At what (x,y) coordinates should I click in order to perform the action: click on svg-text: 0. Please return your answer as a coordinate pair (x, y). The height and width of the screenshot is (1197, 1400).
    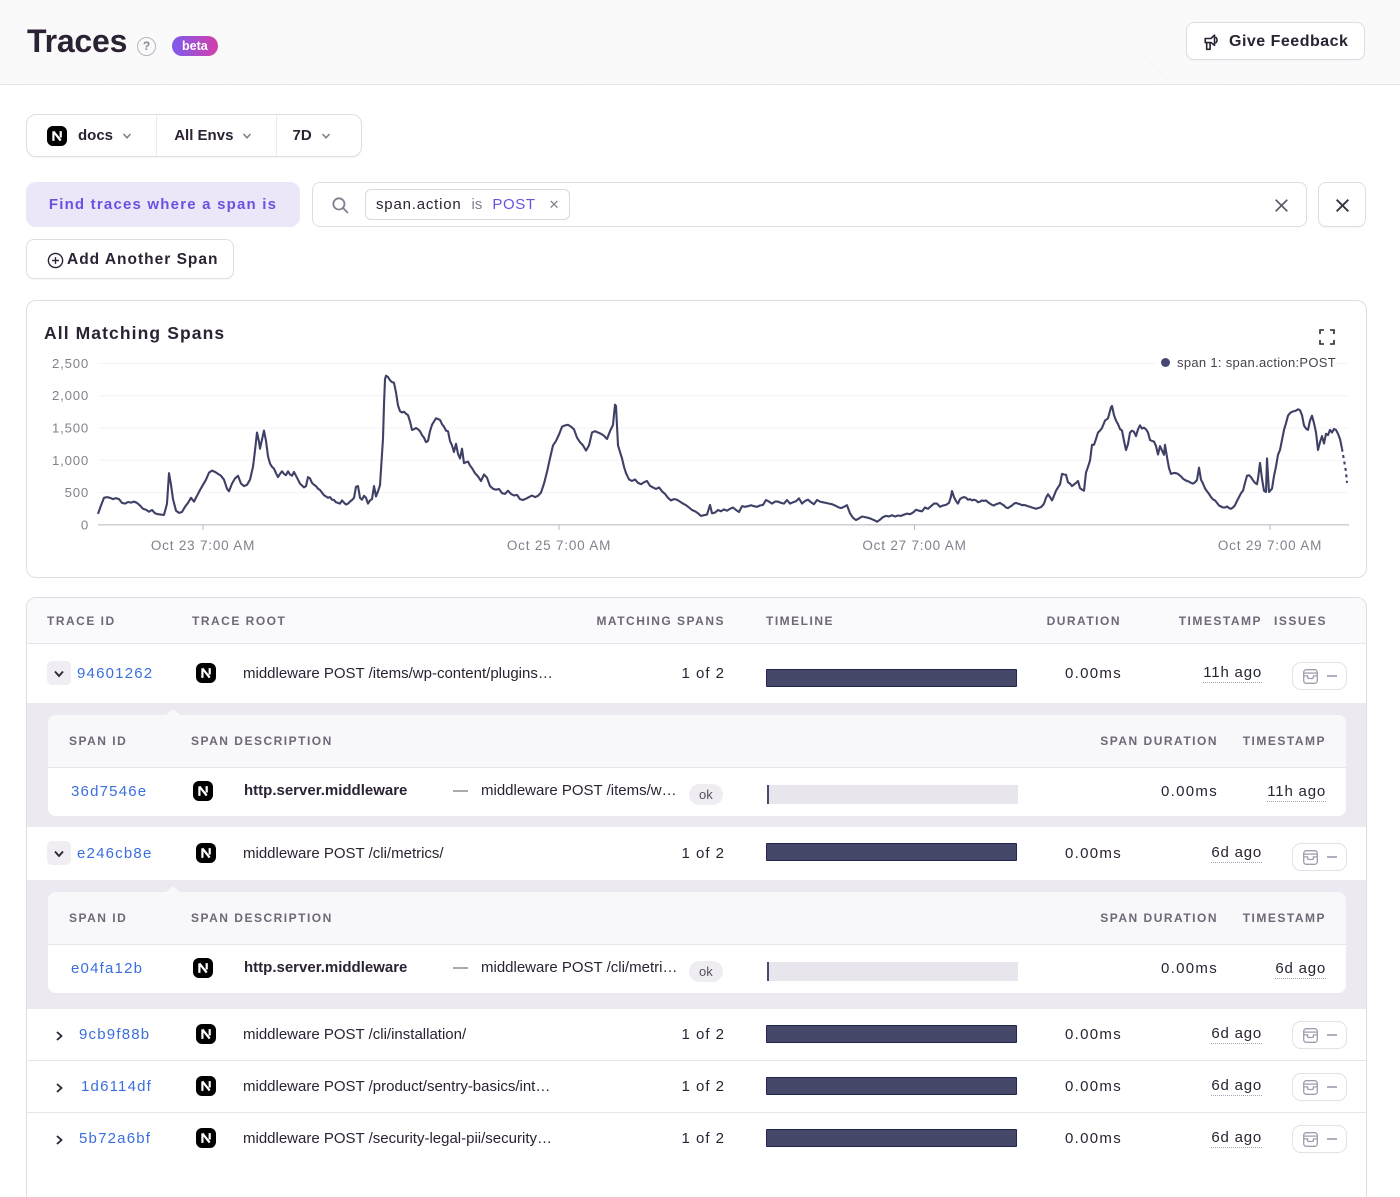
    Looking at the image, I should click on (85, 524).